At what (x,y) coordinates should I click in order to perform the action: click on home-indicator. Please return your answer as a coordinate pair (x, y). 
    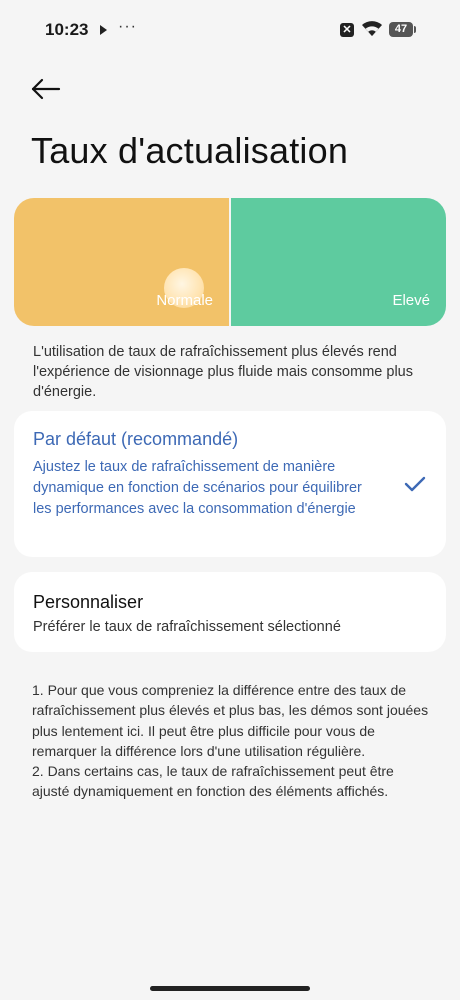
    Looking at the image, I should click on (230, 988).